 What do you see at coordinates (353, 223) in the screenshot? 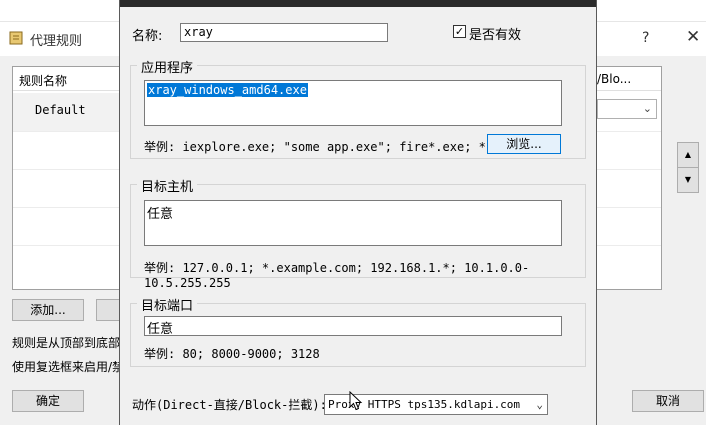
I see `target-host-input: 任意` at bounding box center [353, 223].